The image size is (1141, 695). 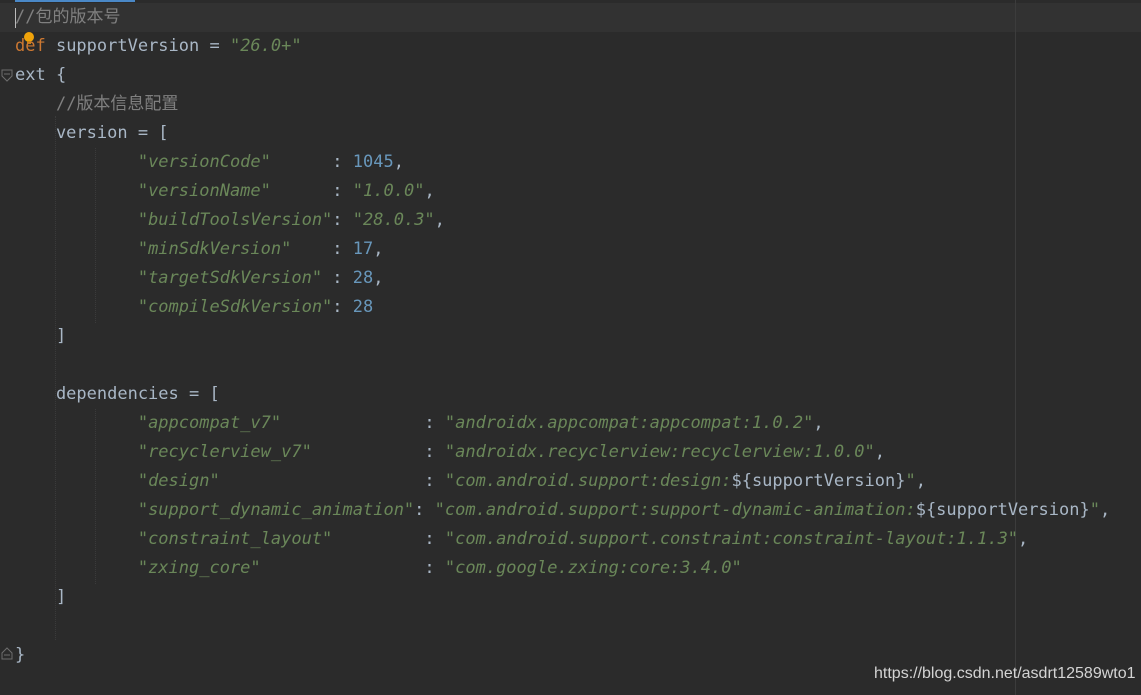 What do you see at coordinates (15, 18) in the screenshot?
I see `text-caret` at bounding box center [15, 18].